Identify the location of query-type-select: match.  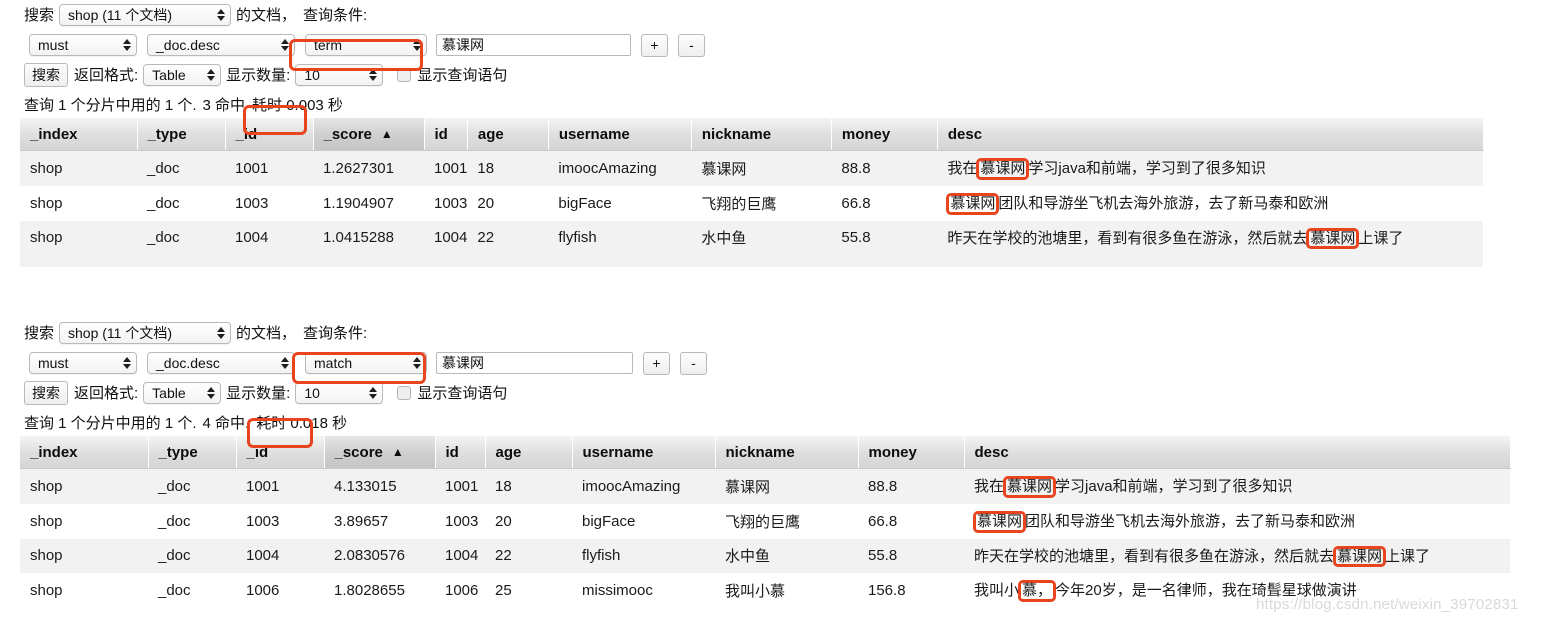
(366, 363).